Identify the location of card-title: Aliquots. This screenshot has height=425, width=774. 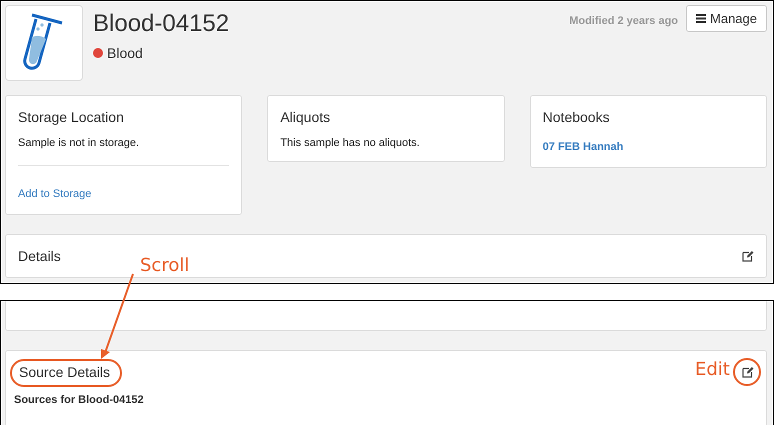
(306, 117).